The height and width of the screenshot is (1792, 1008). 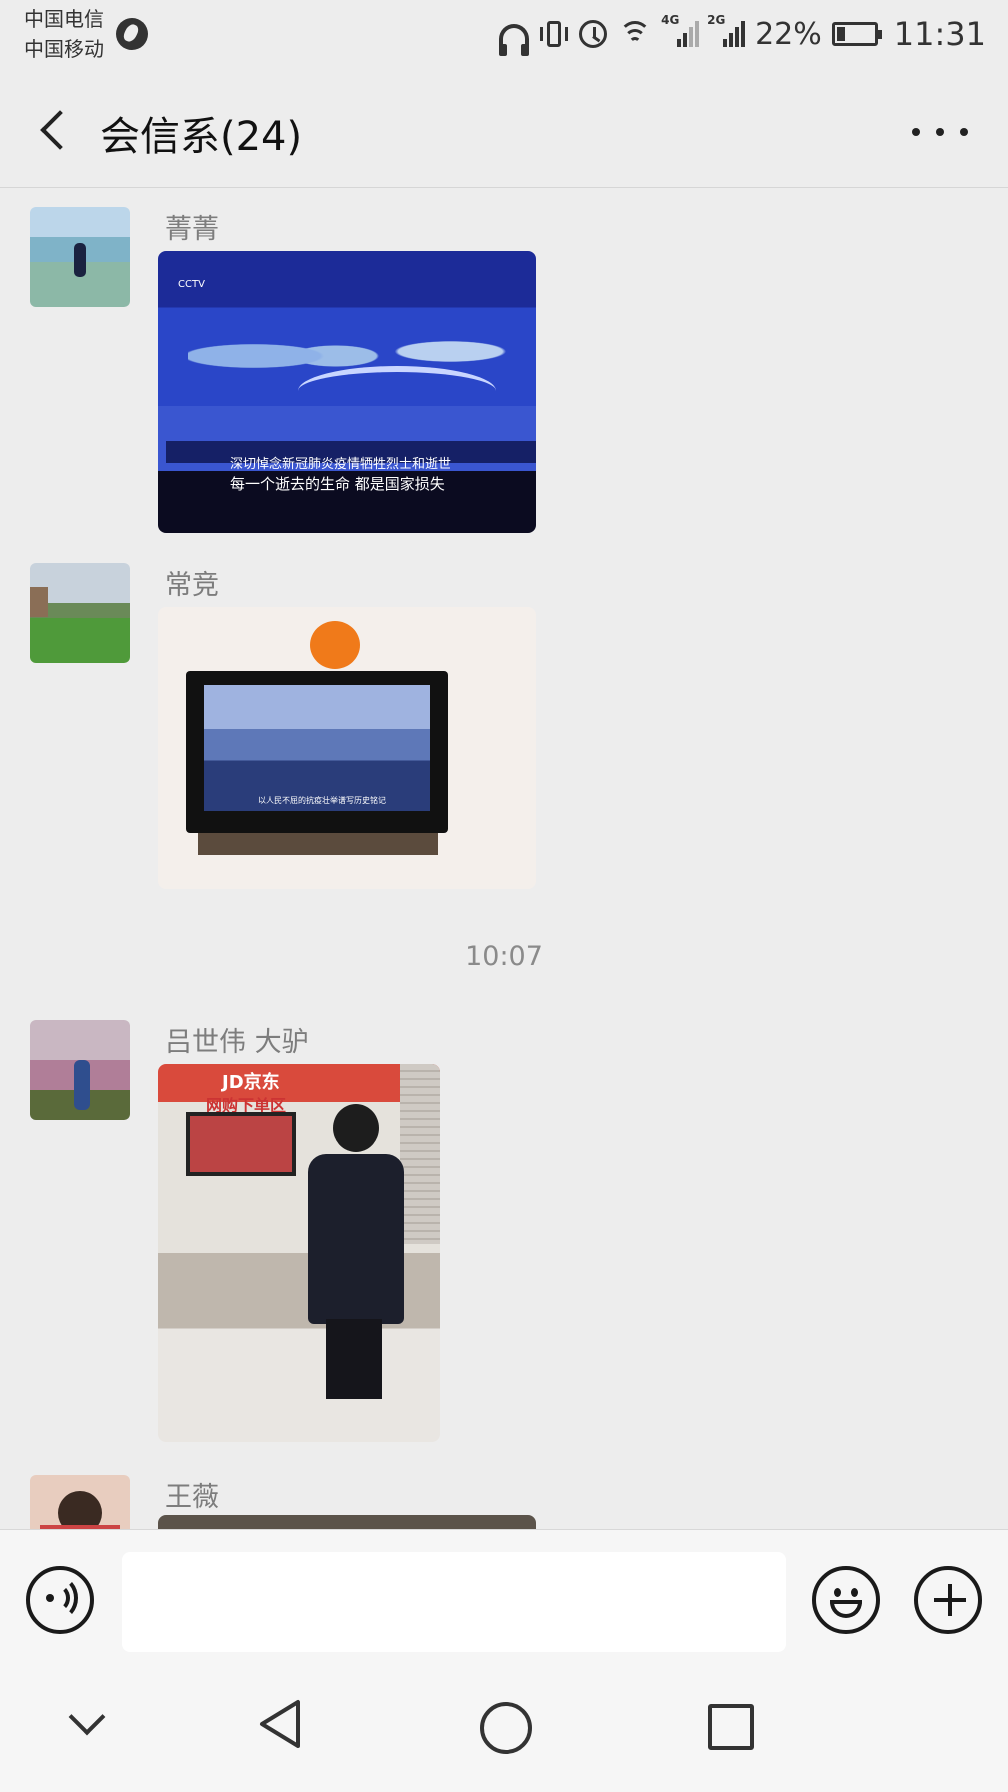 I want to click on image-message: JD京东 网购下单区, so click(x=299, y=1253).